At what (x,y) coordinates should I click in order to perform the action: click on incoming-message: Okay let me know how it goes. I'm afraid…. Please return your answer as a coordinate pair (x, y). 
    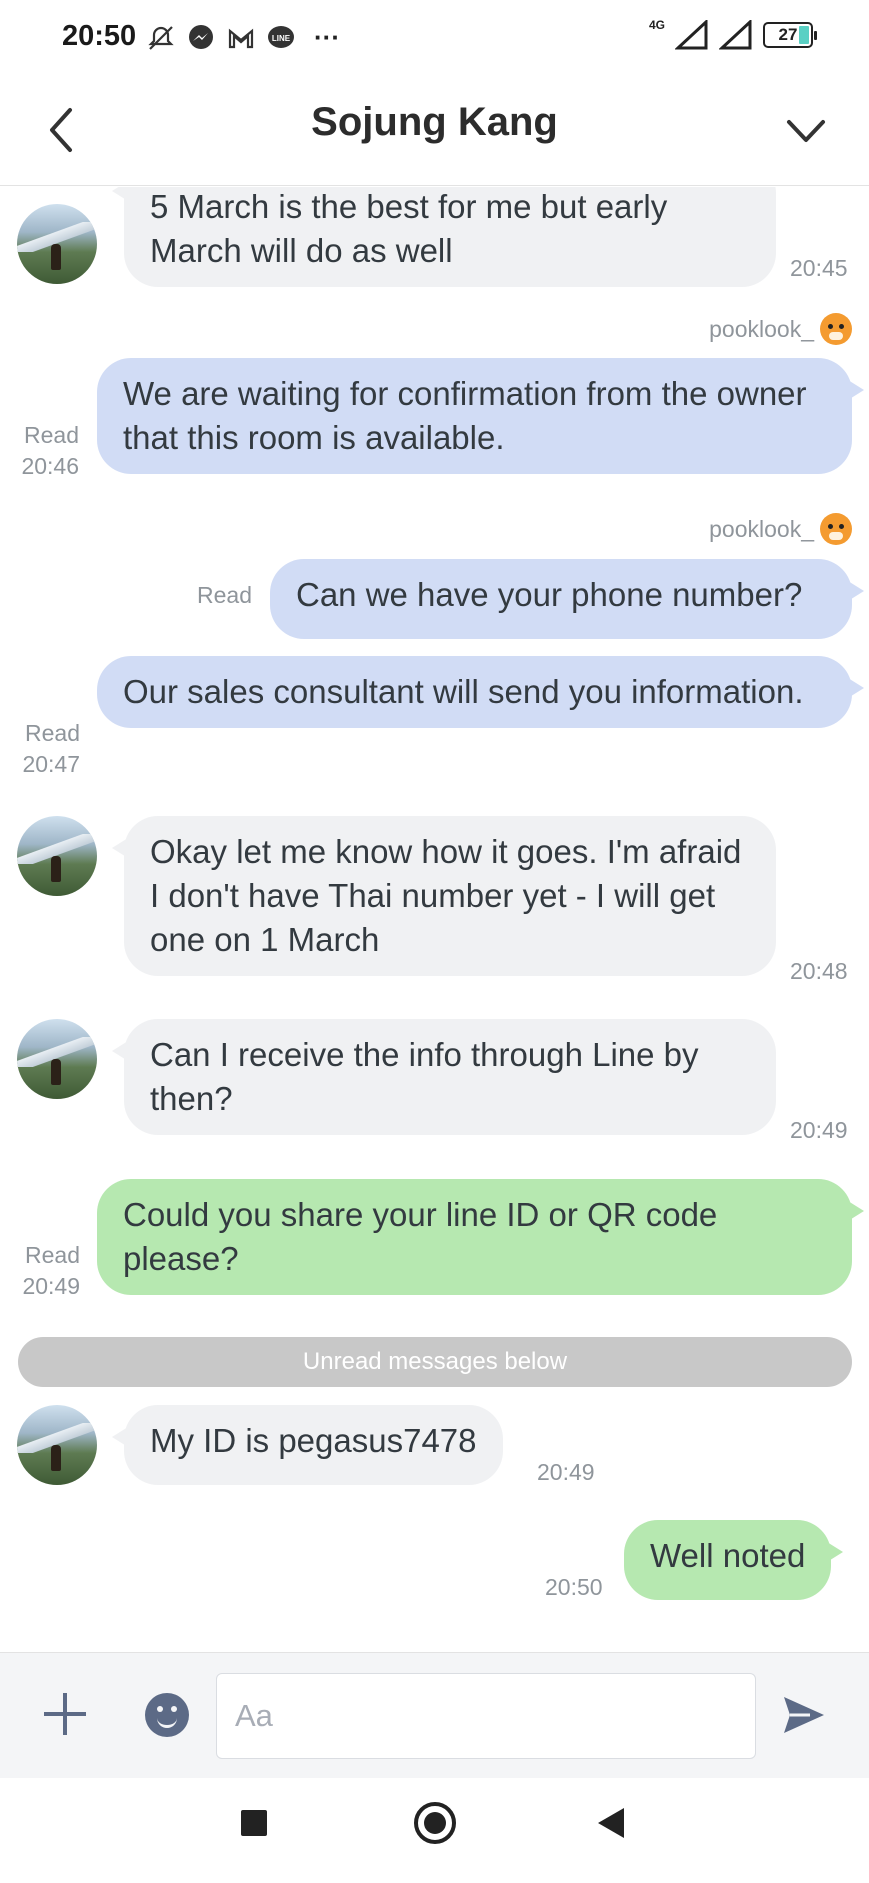
    Looking at the image, I should click on (444, 896).